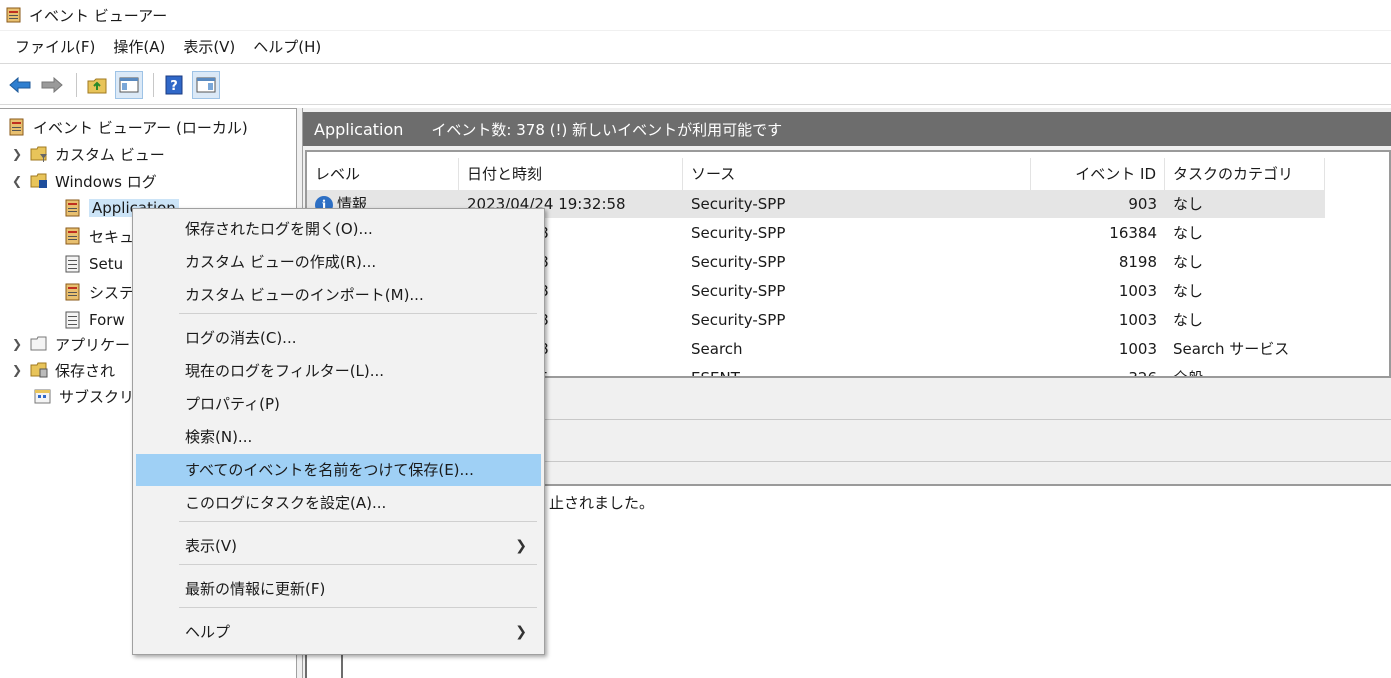 The height and width of the screenshot is (678, 1391). What do you see at coordinates (38, 180) in the screenshot?
I see `folder-windows-icon` at bounding box center [38, 180].